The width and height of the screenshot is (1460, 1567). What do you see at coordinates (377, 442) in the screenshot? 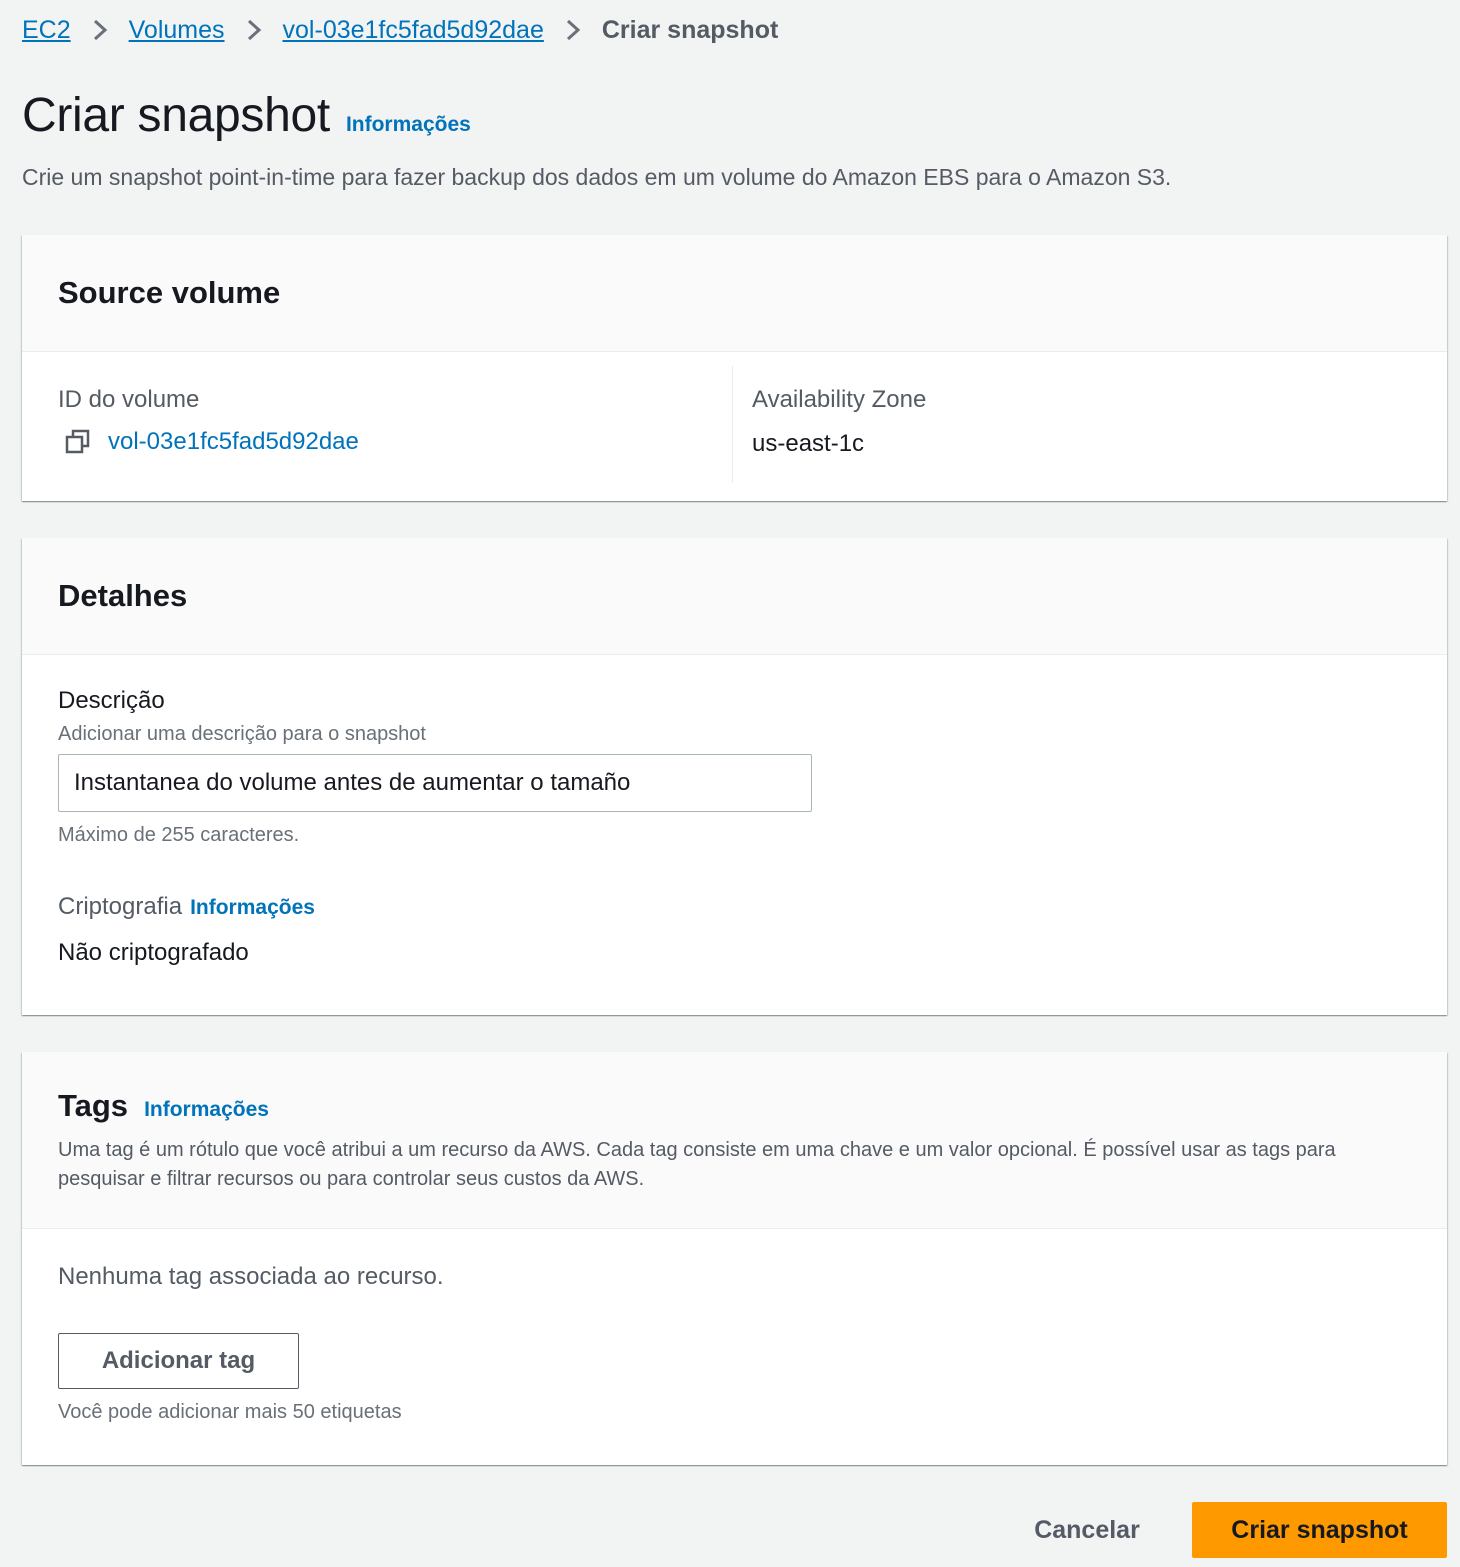
I see `volume-id-row: vol-03e1fc5fad5d92dae` at bounding box center [377, 442].